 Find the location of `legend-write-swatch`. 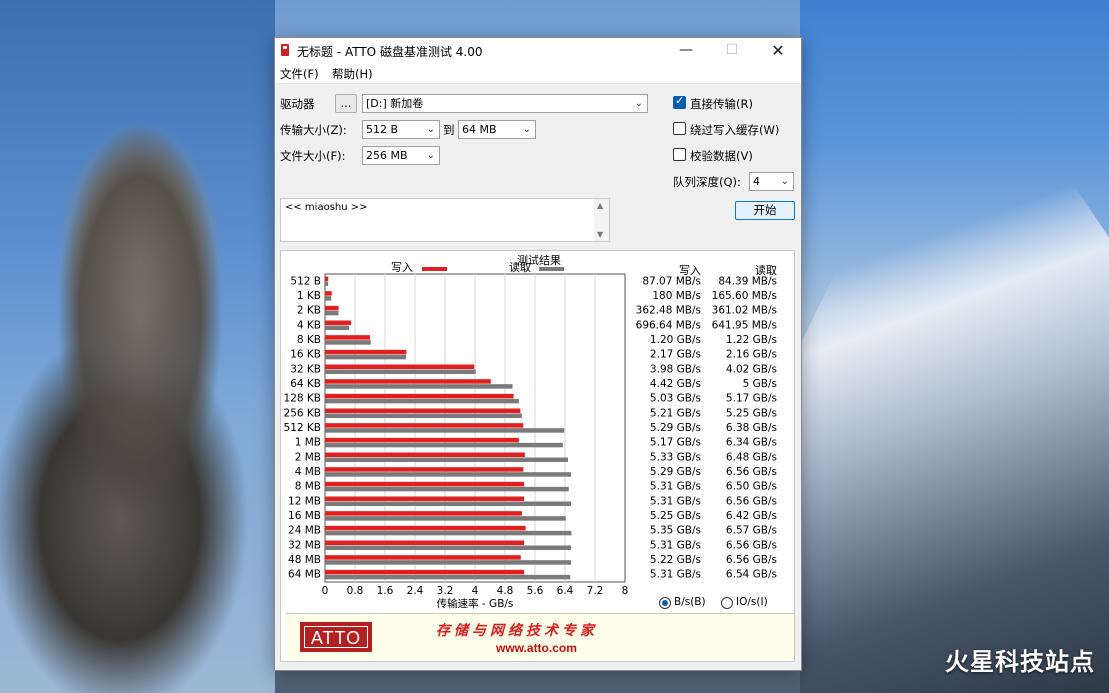

legend-write-swatch is located at coordinates (434, 269).